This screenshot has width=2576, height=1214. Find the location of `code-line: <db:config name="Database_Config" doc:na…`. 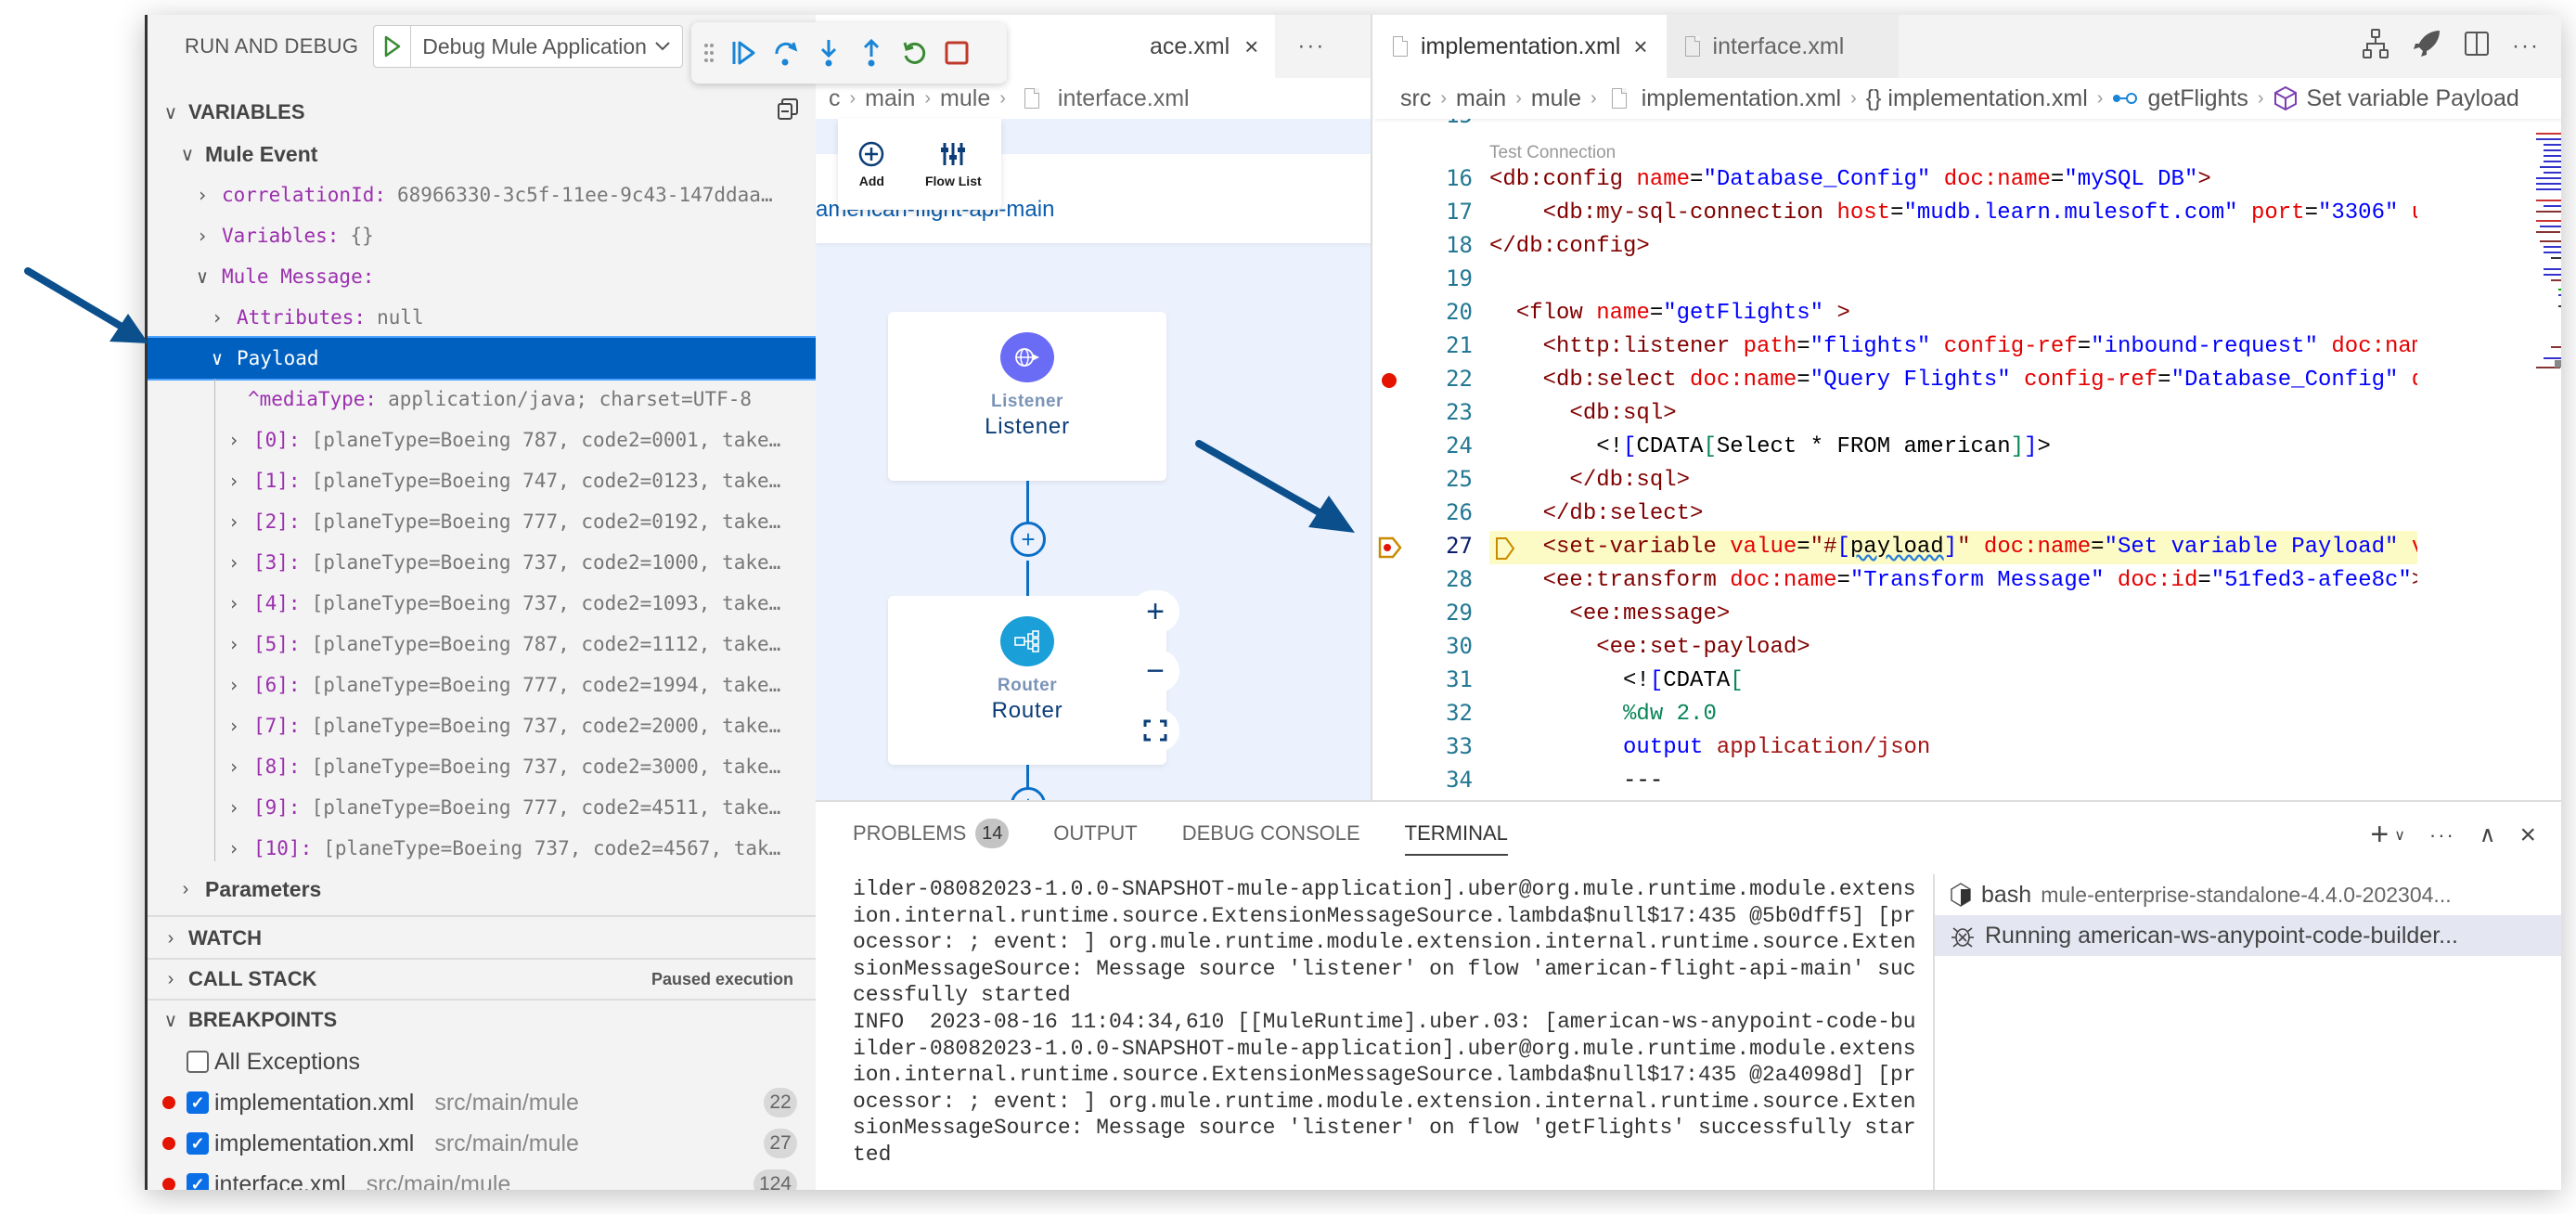

code-line: <db:config name="Database_Config" doc:na… is located at coordinates (1850, 180).